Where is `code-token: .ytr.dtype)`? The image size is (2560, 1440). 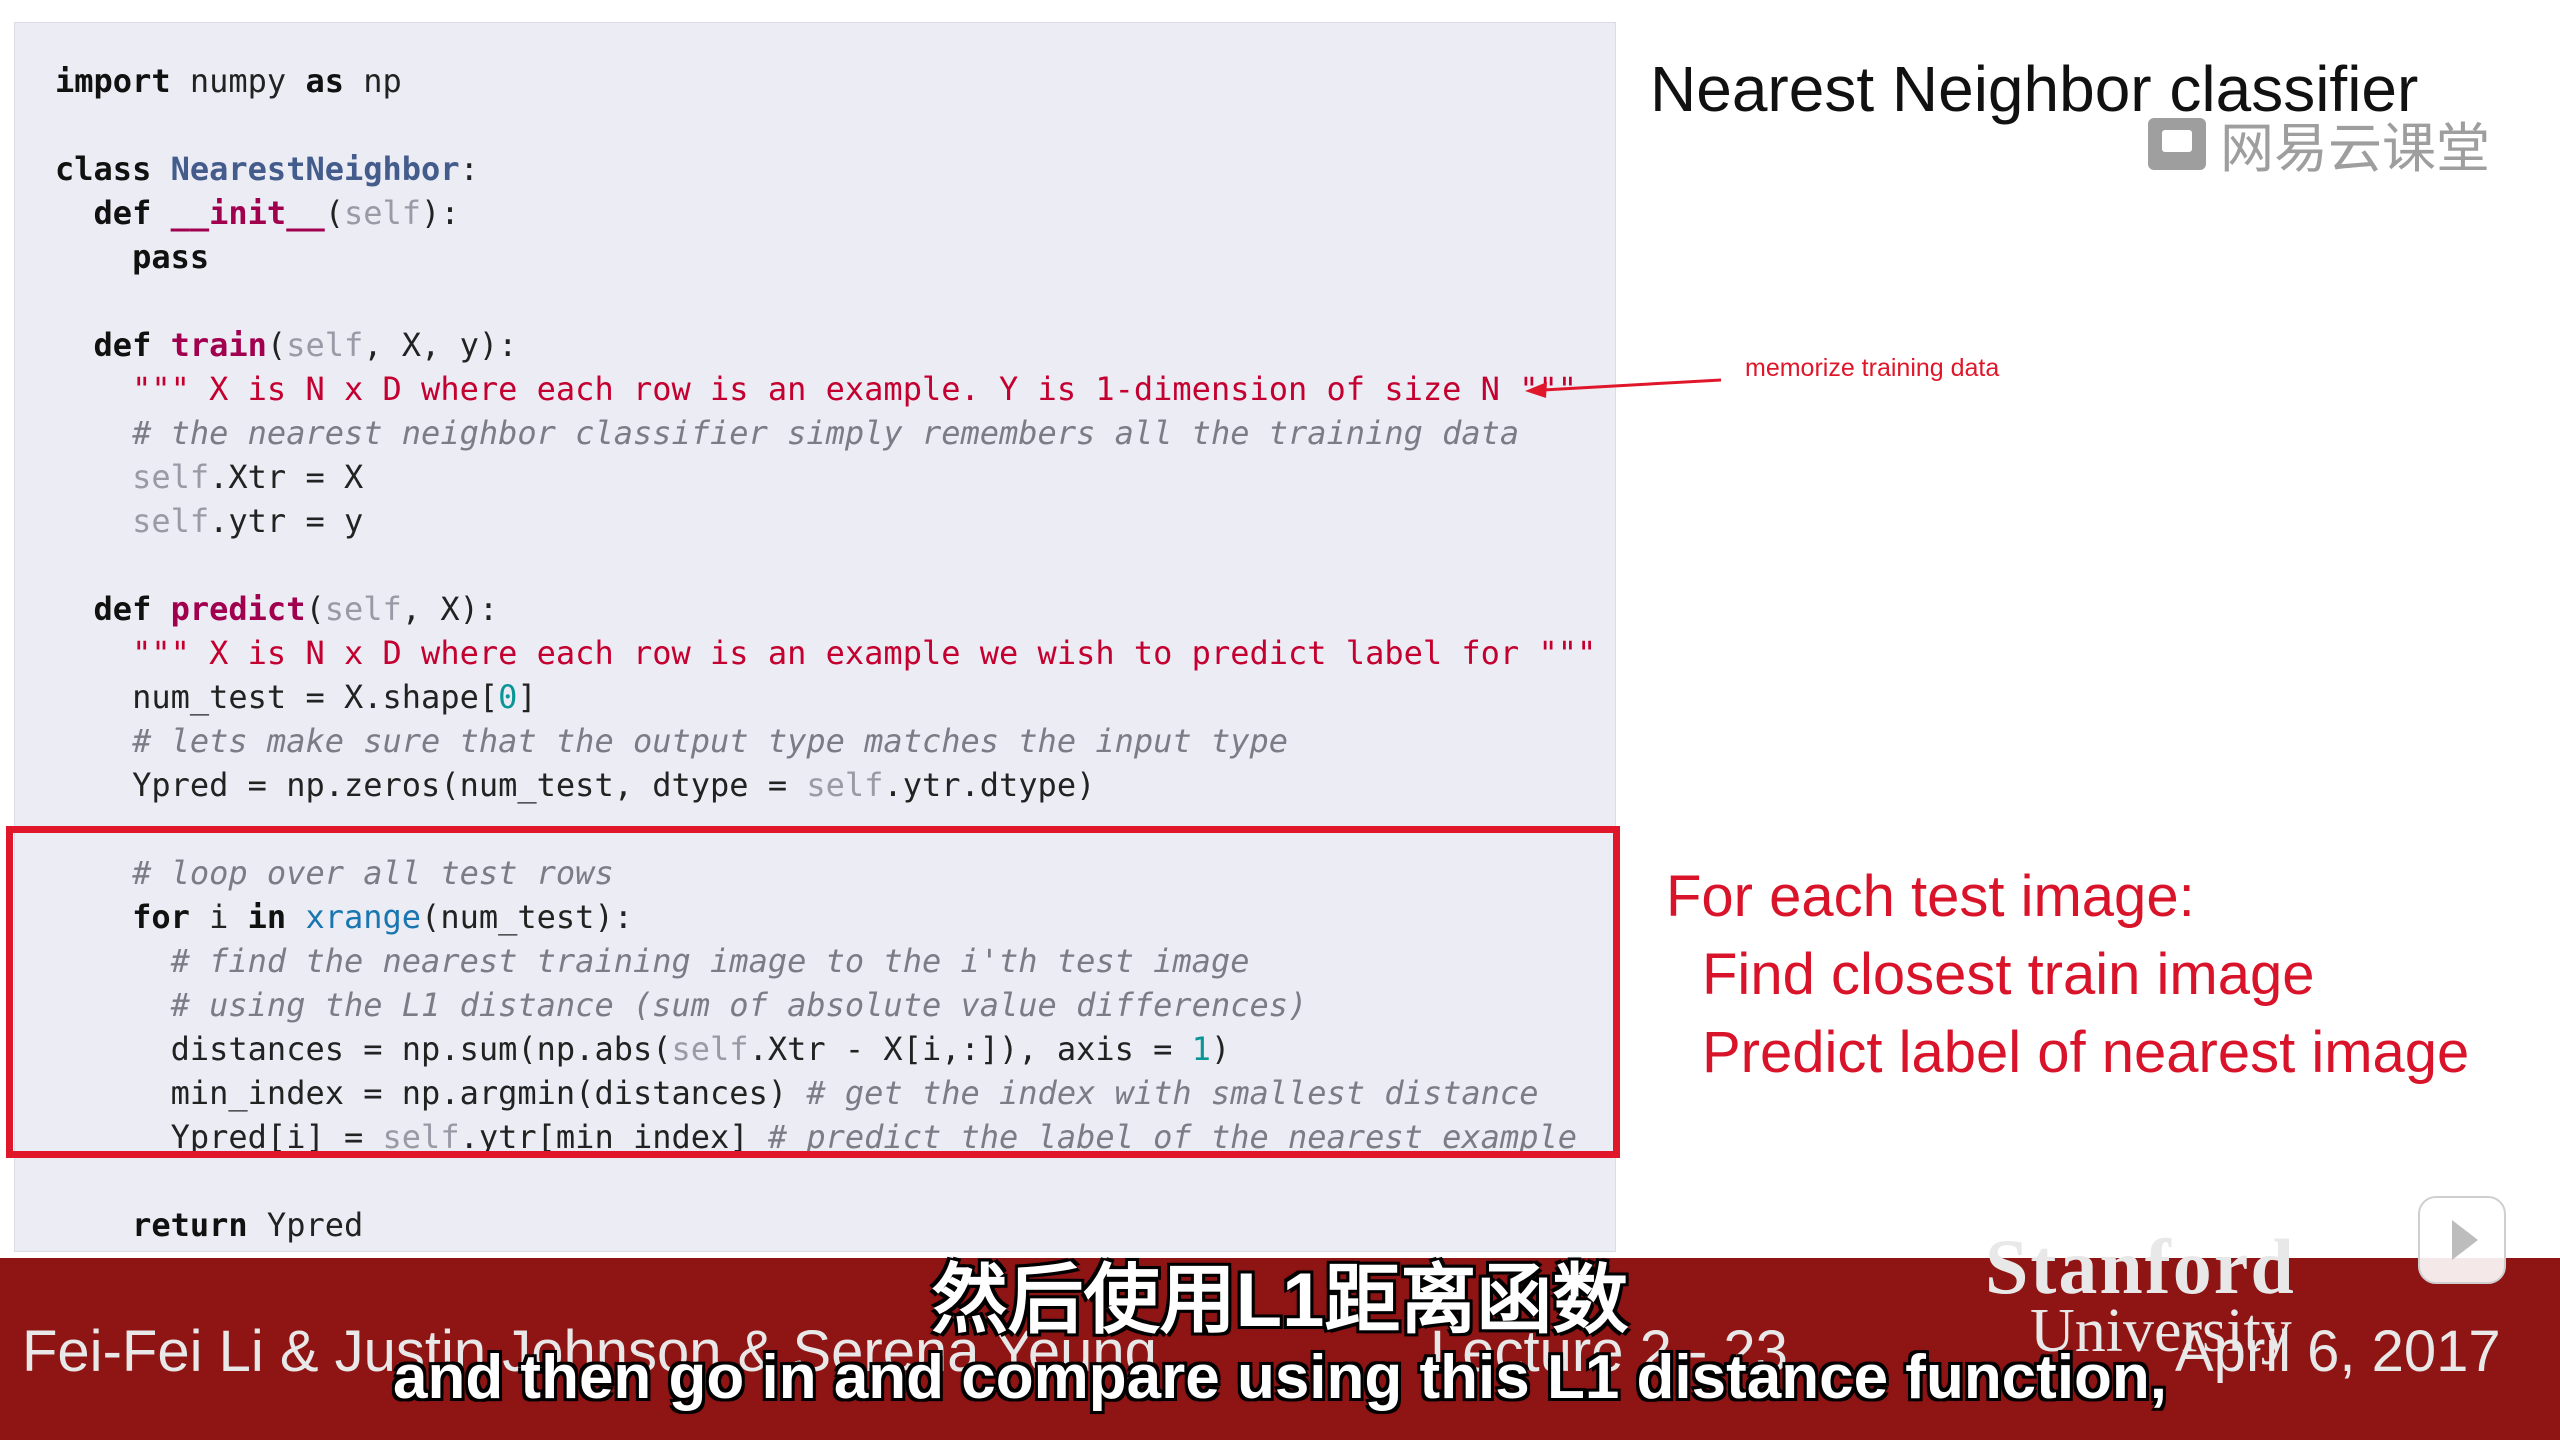 code-token: .ytr.dtype) is located at coordinates (989, 785).